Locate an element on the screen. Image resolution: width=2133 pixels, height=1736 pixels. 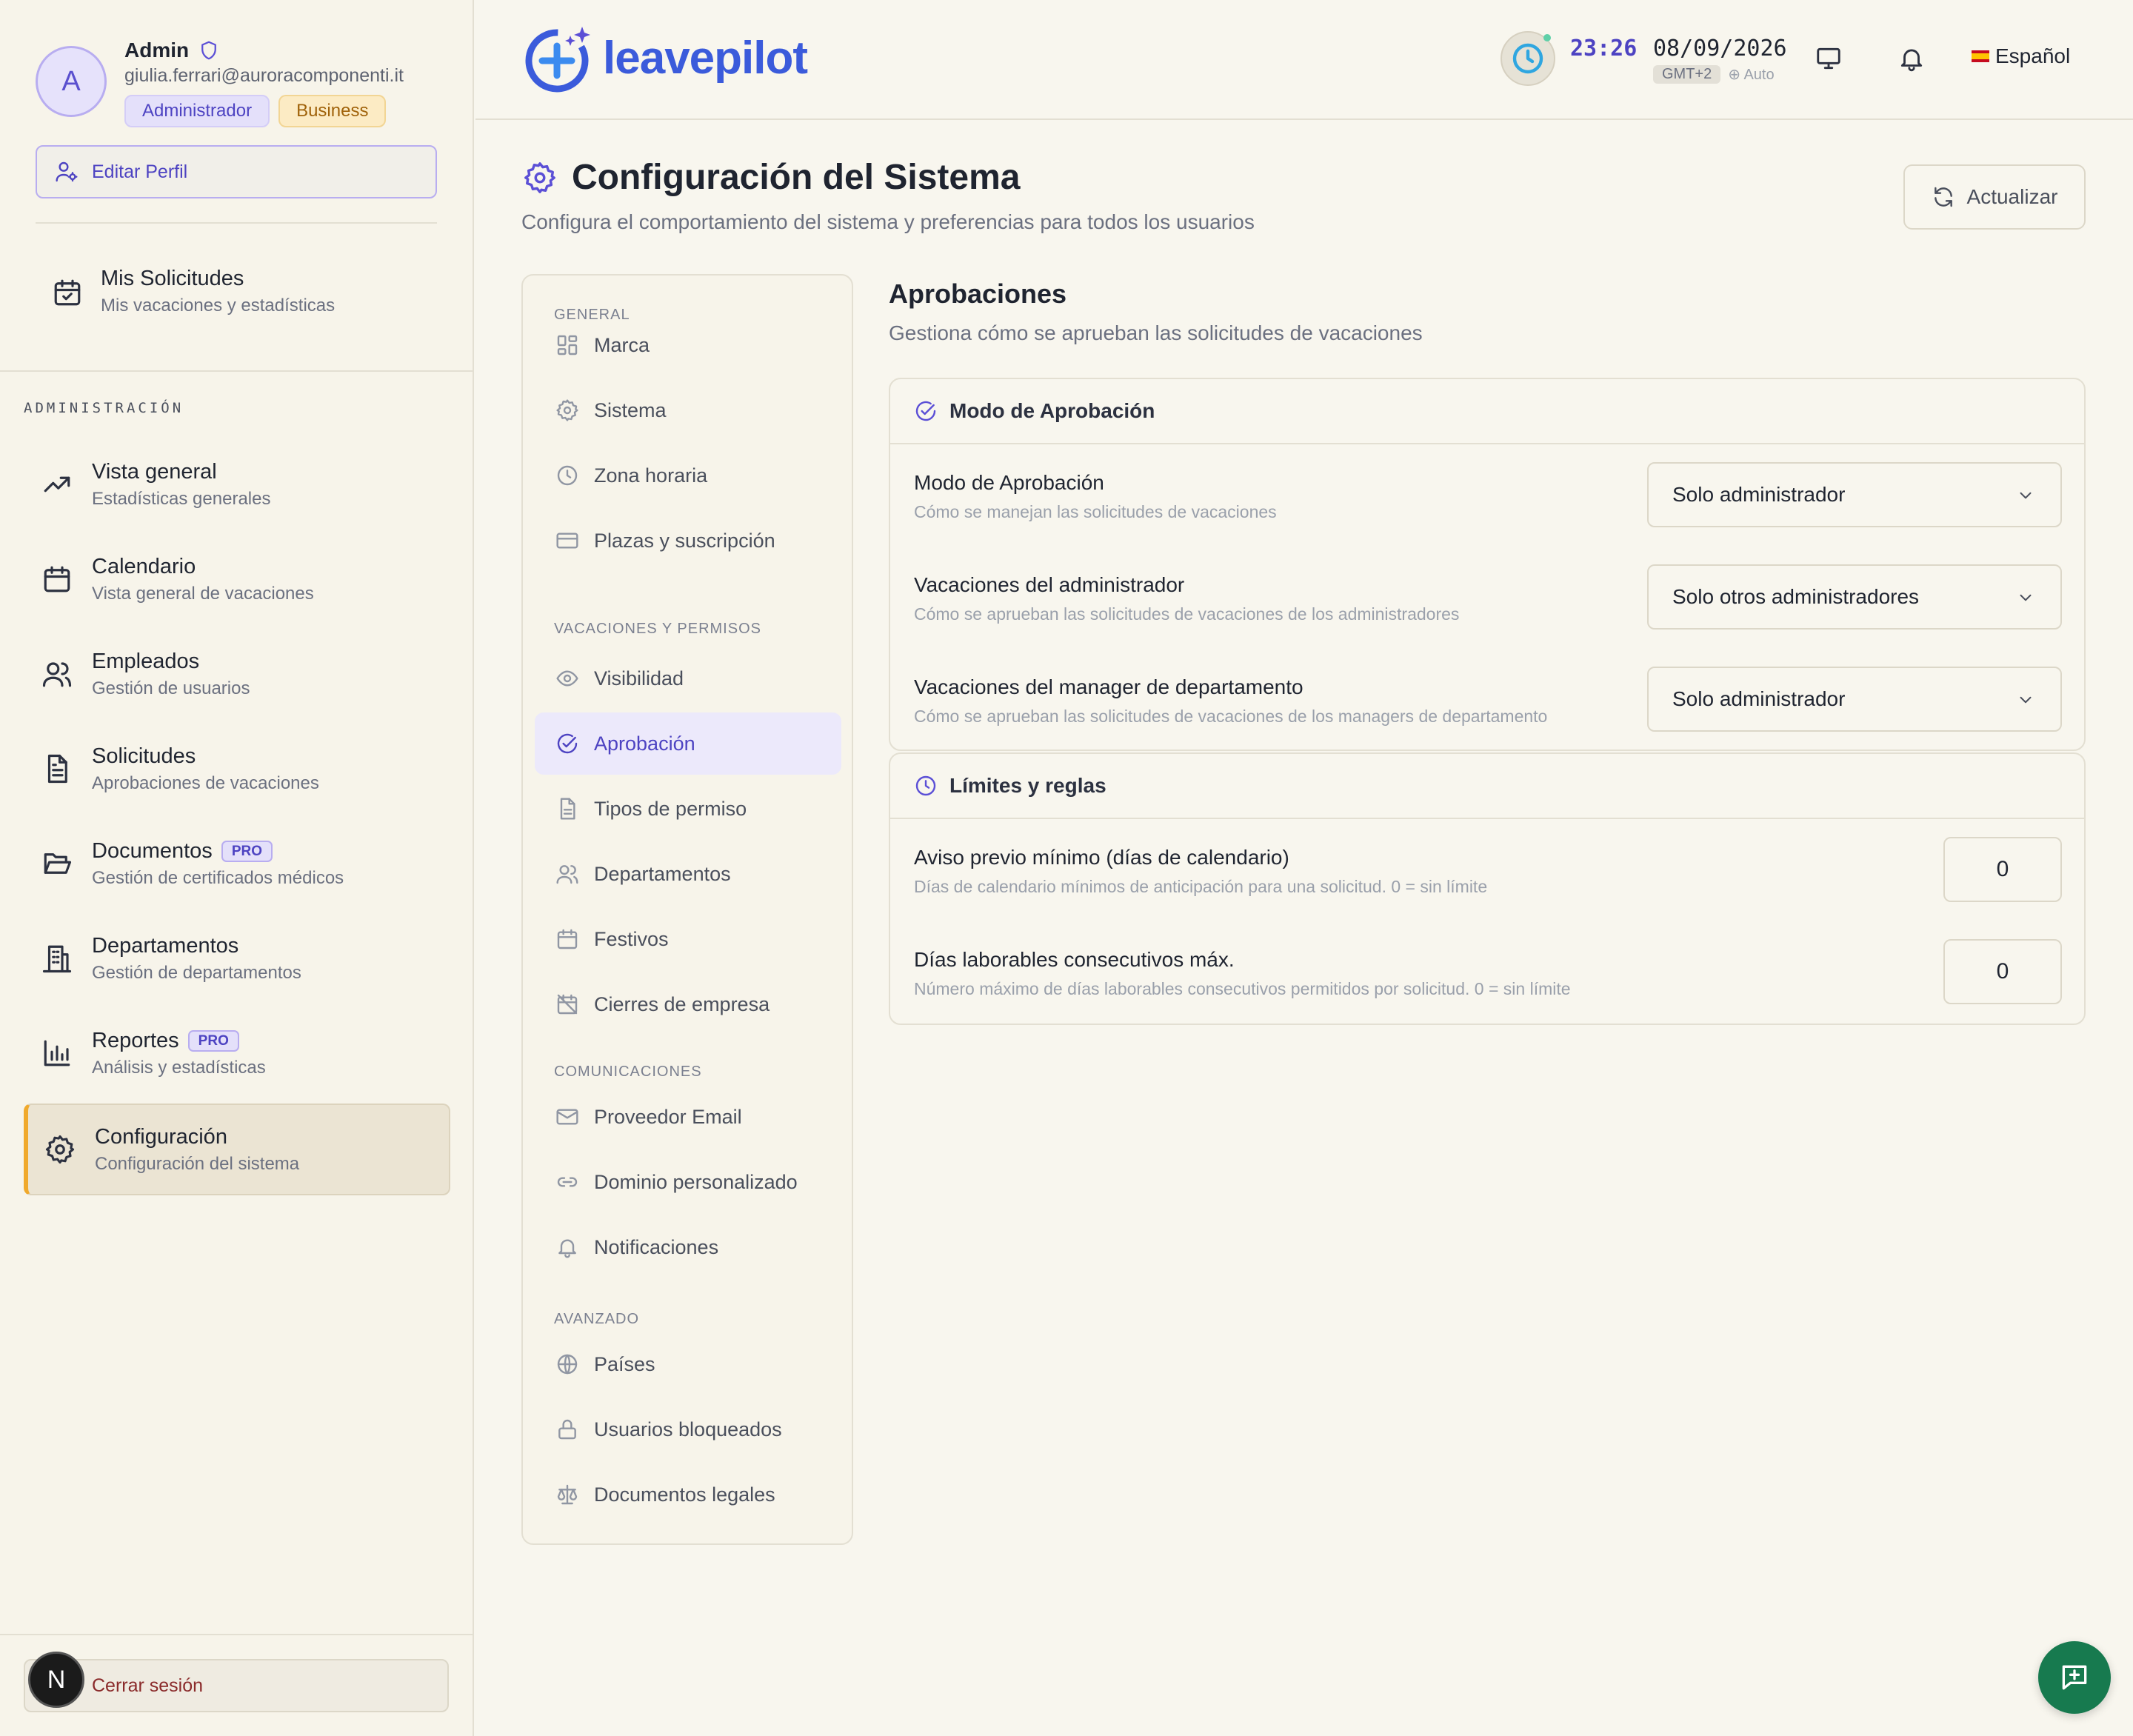
nav-item-subtitle: Gestión de certificados médicos is located at coordinates (218, 877).